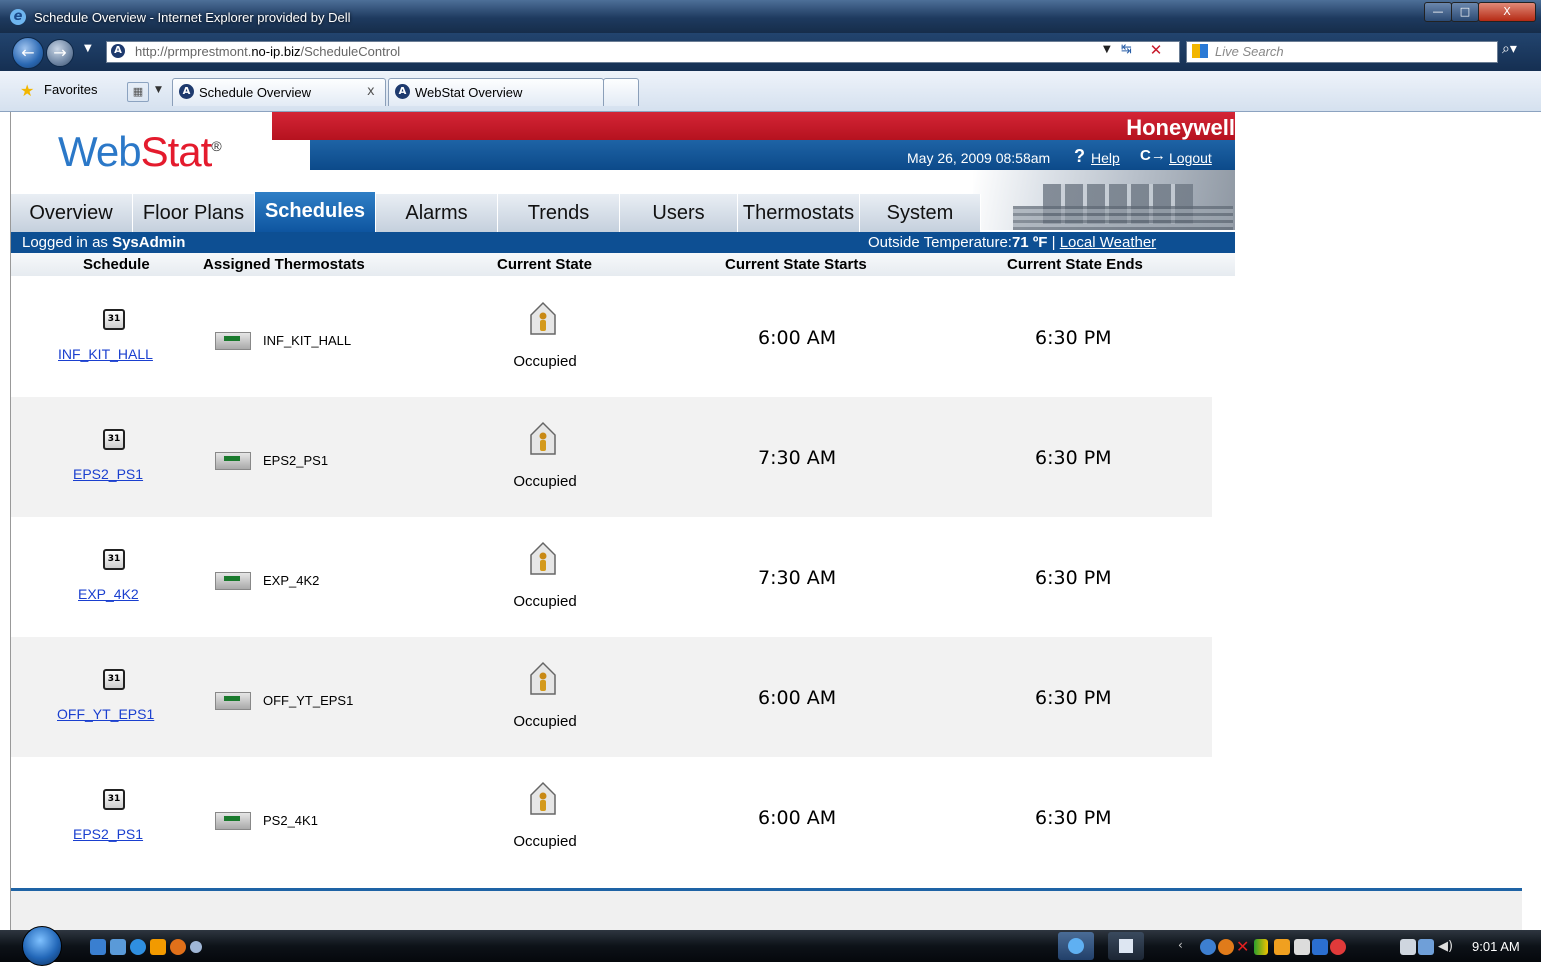 The height and width of the screenshot is (966, 1541). What do you see at coordinates (88, 48) in the screenshot?
I see `history-dropdown-icon: ▼` at bounding box center [88, 48].